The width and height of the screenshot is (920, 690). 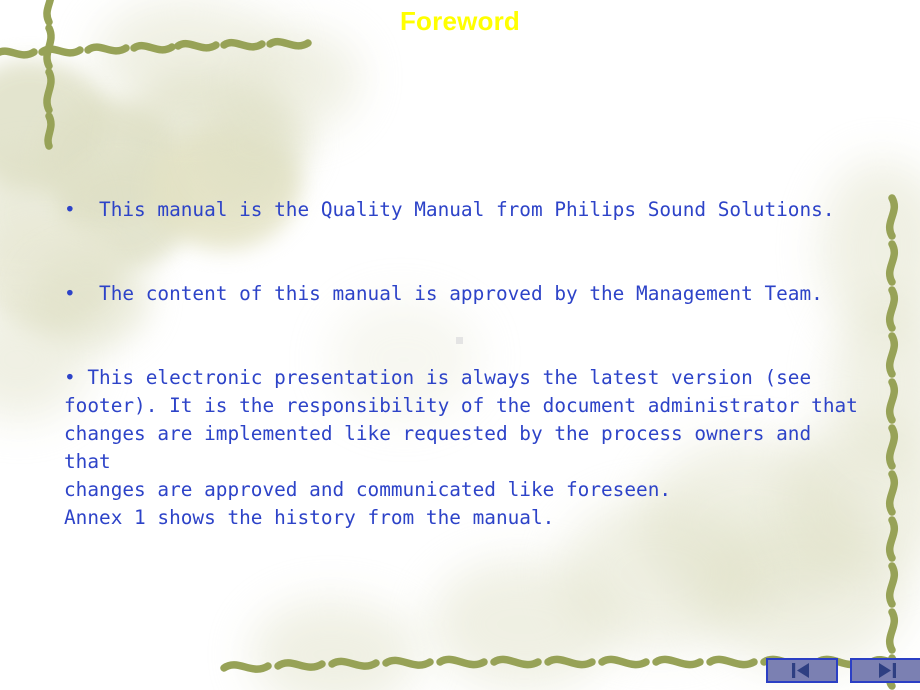 I want to click on previous-slide-icon, so click(x=802, y=670).